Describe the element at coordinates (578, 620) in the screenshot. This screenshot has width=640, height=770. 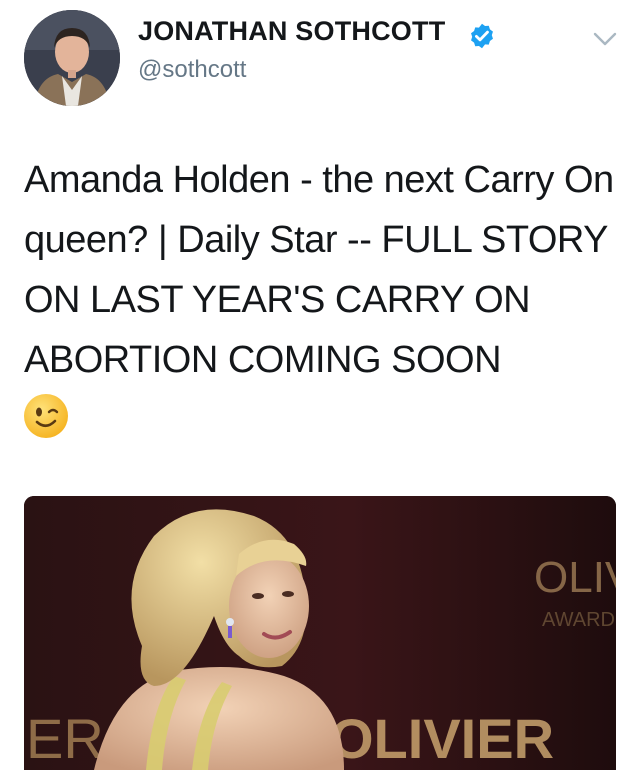
I see `backdrop-text-right-sub: AWARD` at that location.